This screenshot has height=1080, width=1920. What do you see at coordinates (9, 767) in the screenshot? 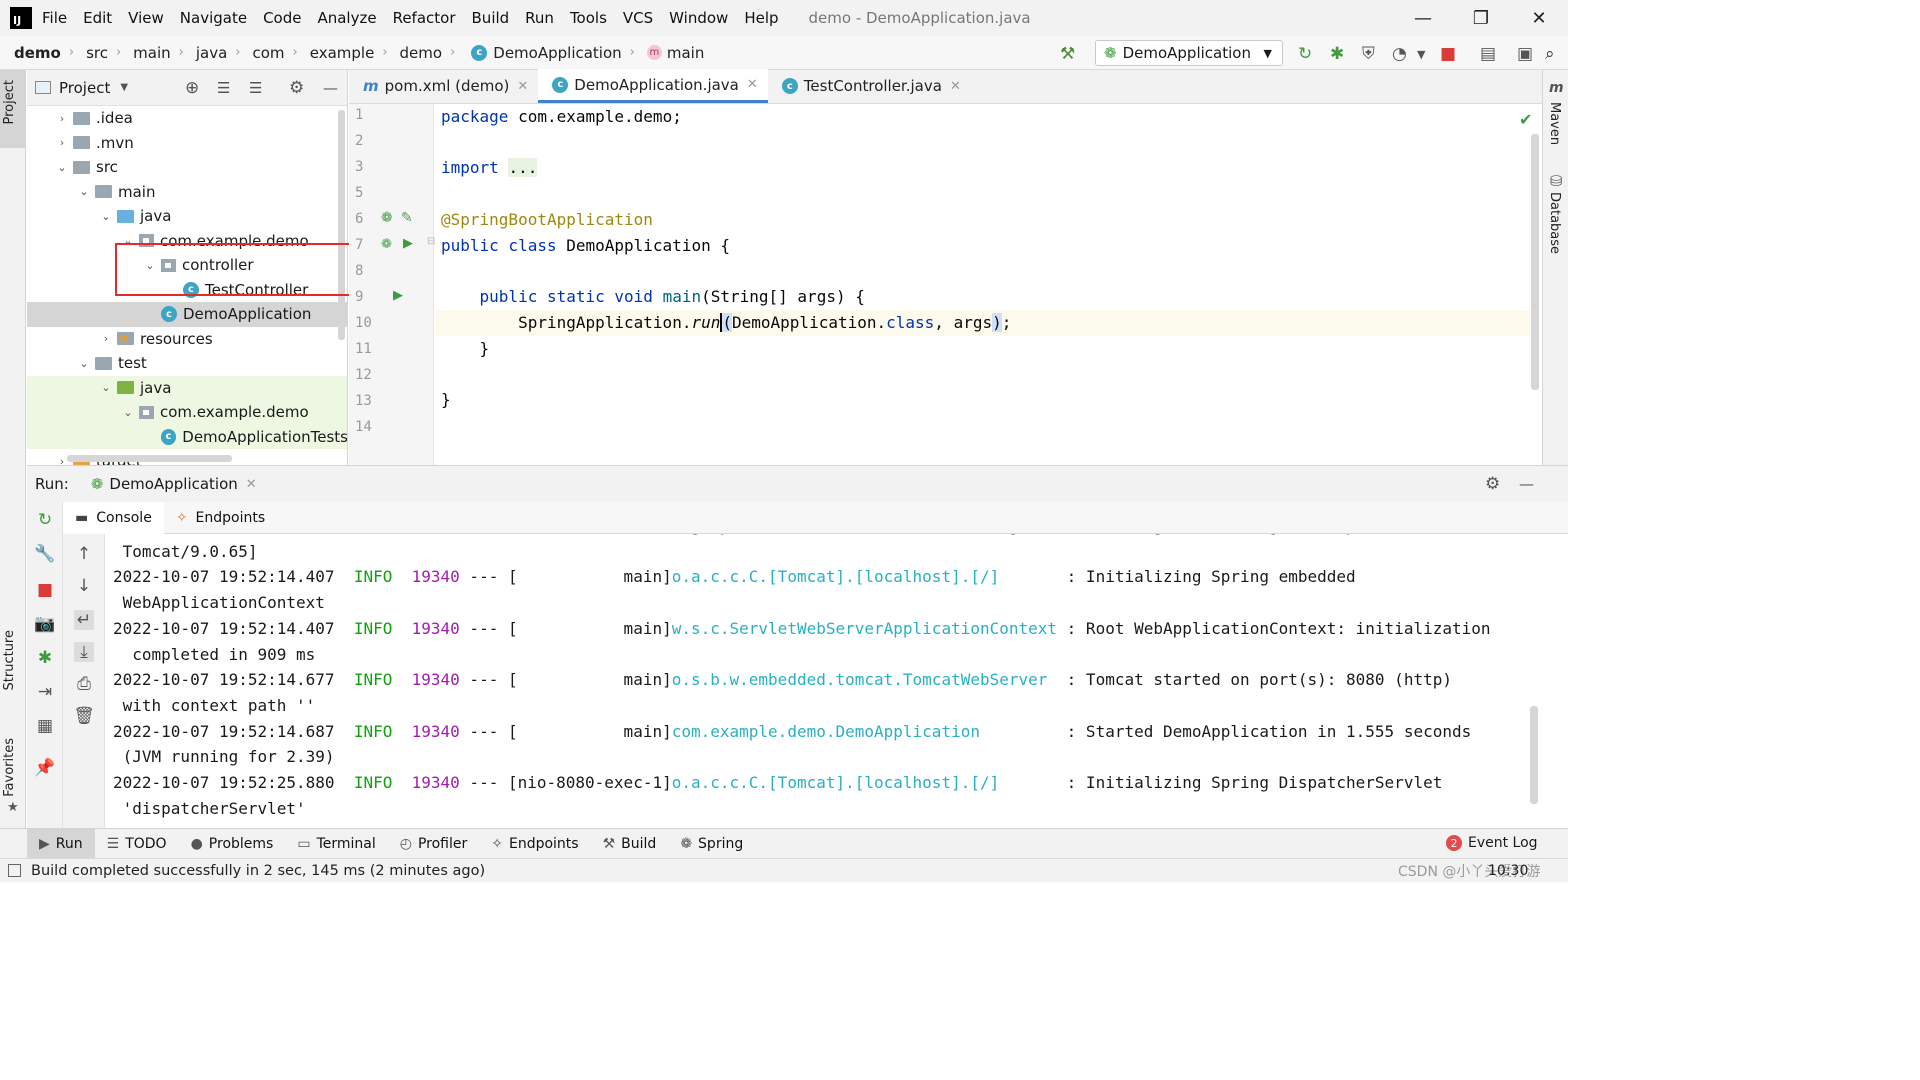
I see `favorites-tab-label: Favorites` at bounding box center [9, 767].